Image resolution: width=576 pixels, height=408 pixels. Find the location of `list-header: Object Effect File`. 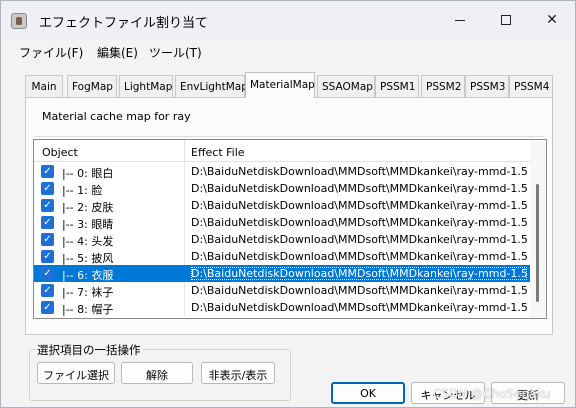

list-header: Object Effect File is located at coordinates (282, 151).